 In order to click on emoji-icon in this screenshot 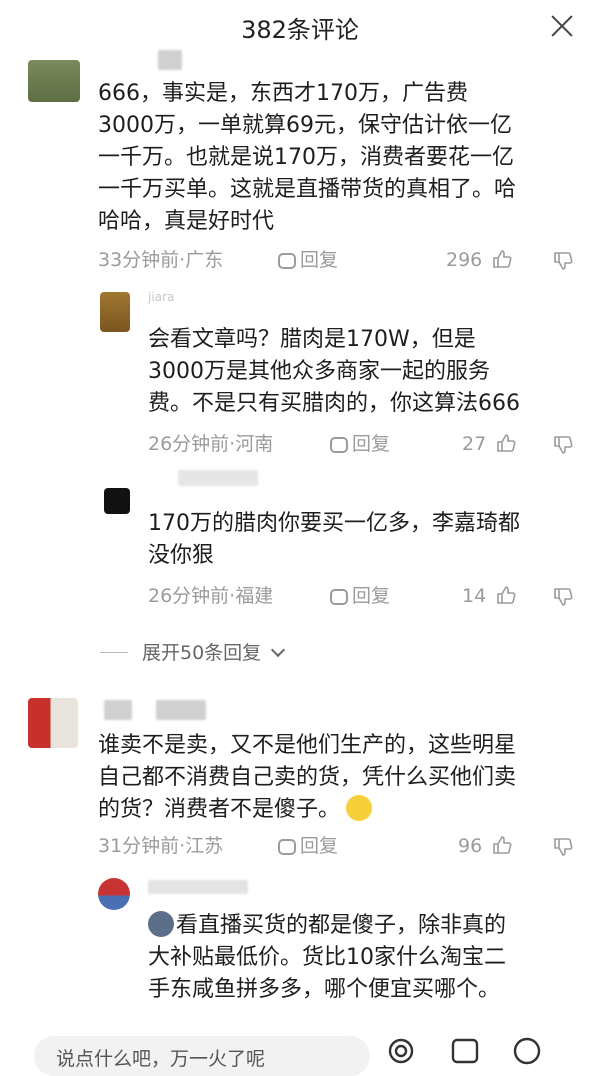, I will do `click(527, 1051)`.